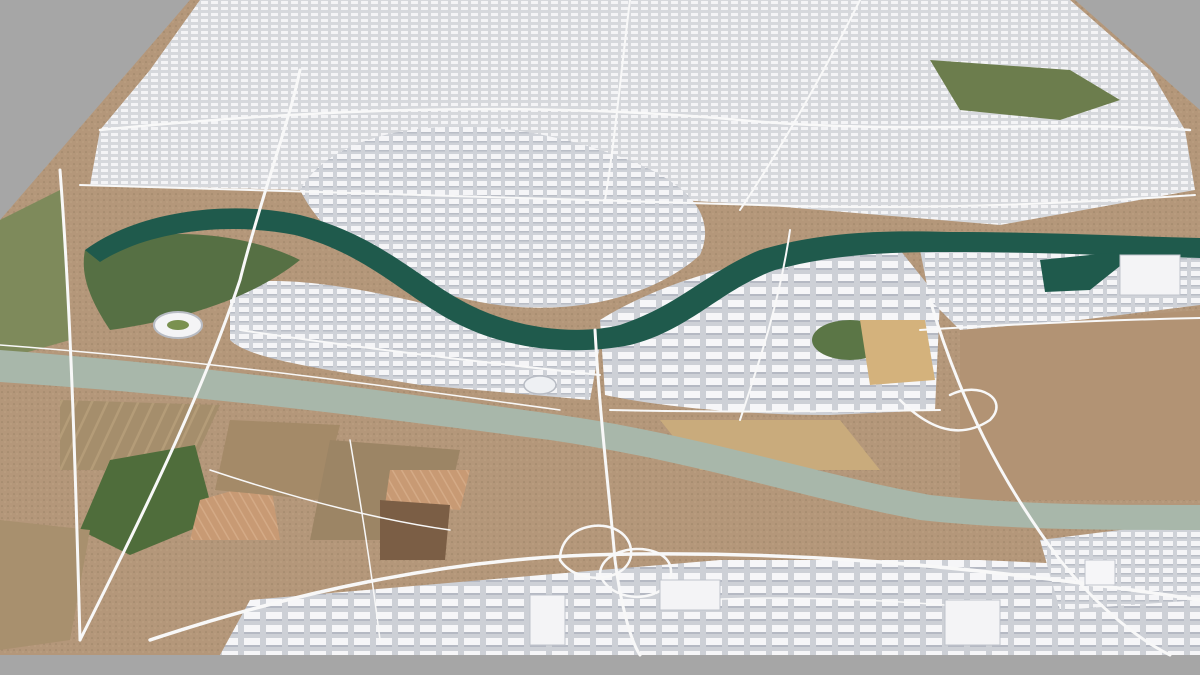 The height and width of the screenshot is (675, 1200). Describe the element at coordinates (972, 622) in the screenshot. I see `warehouse-b` at that location.